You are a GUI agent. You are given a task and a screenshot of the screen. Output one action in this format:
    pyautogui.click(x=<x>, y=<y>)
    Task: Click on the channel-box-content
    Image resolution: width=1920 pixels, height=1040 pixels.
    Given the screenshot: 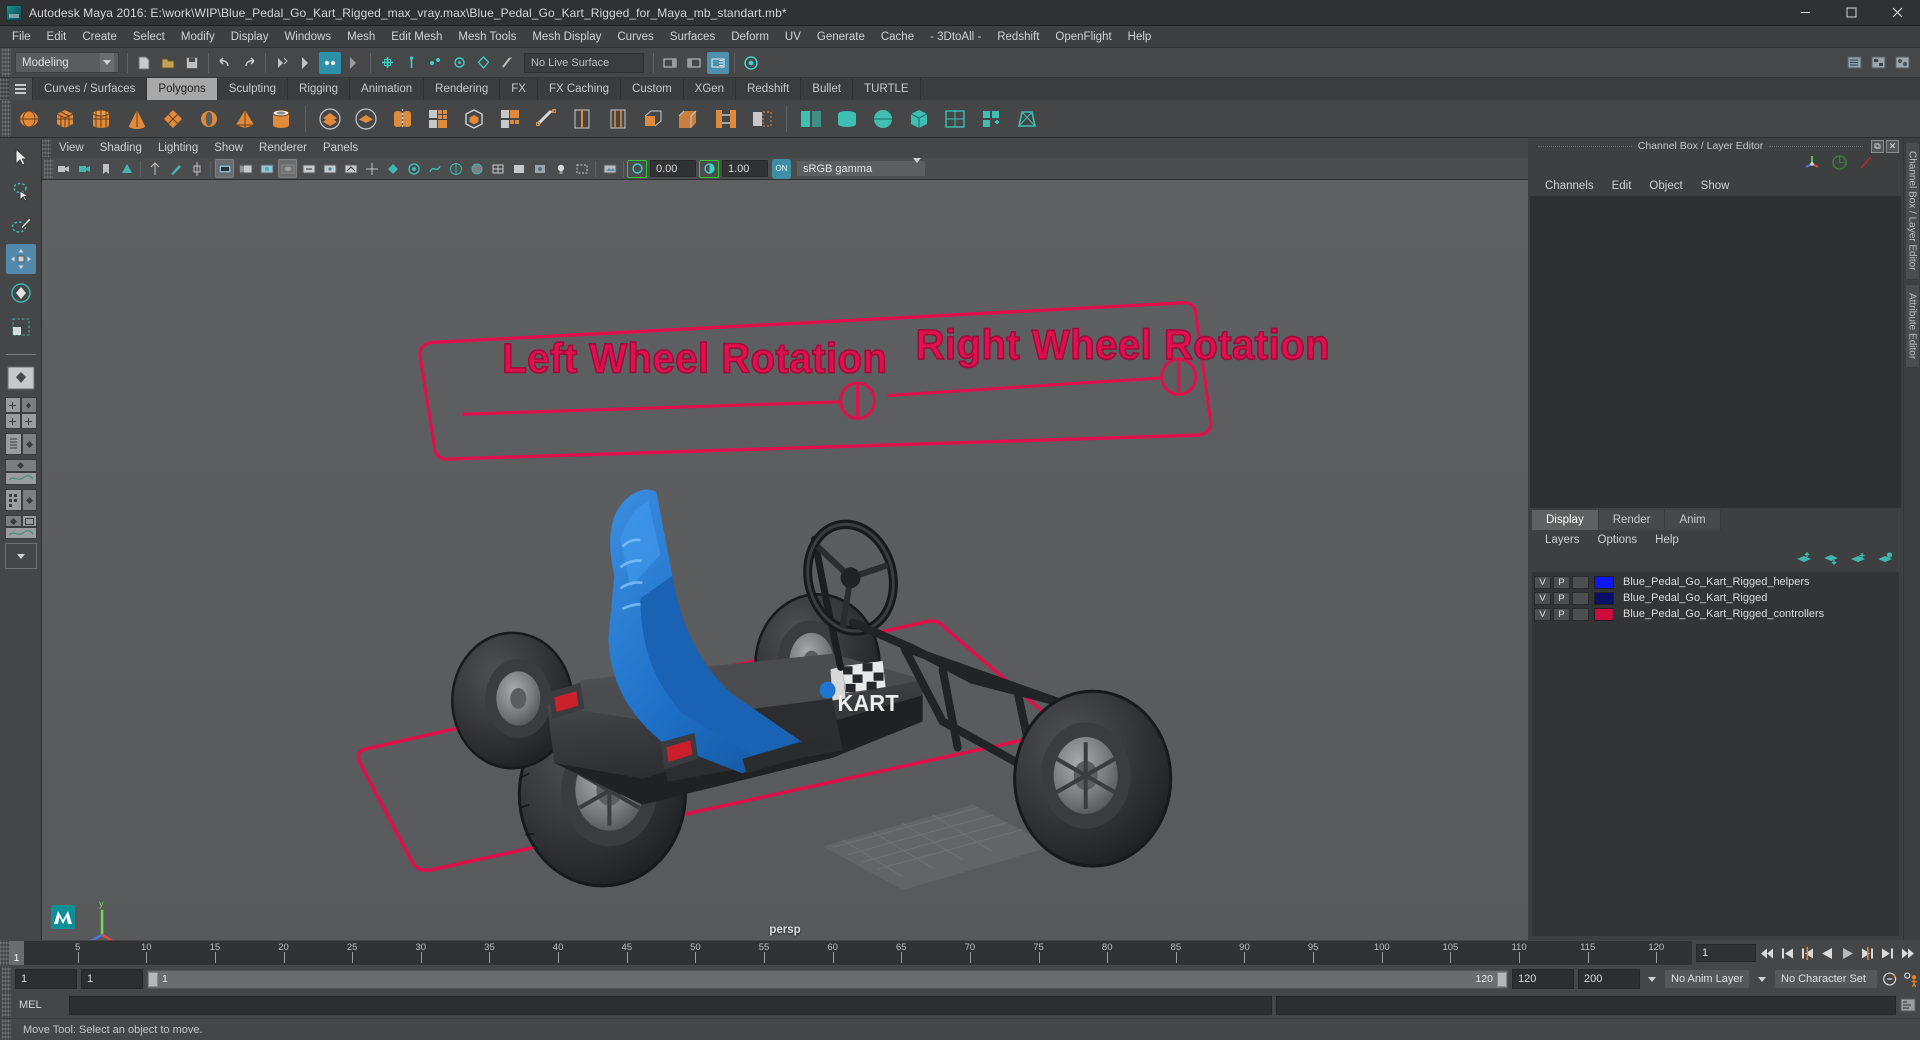 What is the action you would take?
    pyautogui.click(x=1715, y=352)
    